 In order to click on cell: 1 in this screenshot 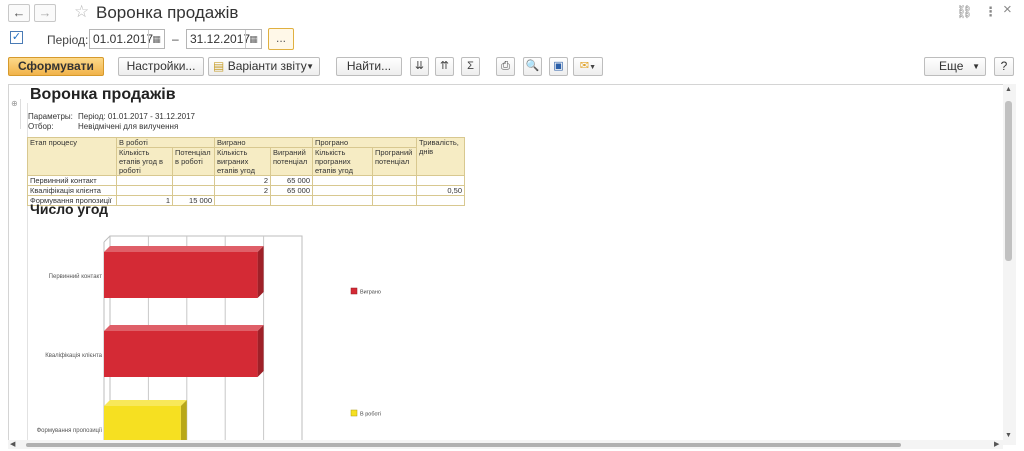, I will do `click(144, 200)`.